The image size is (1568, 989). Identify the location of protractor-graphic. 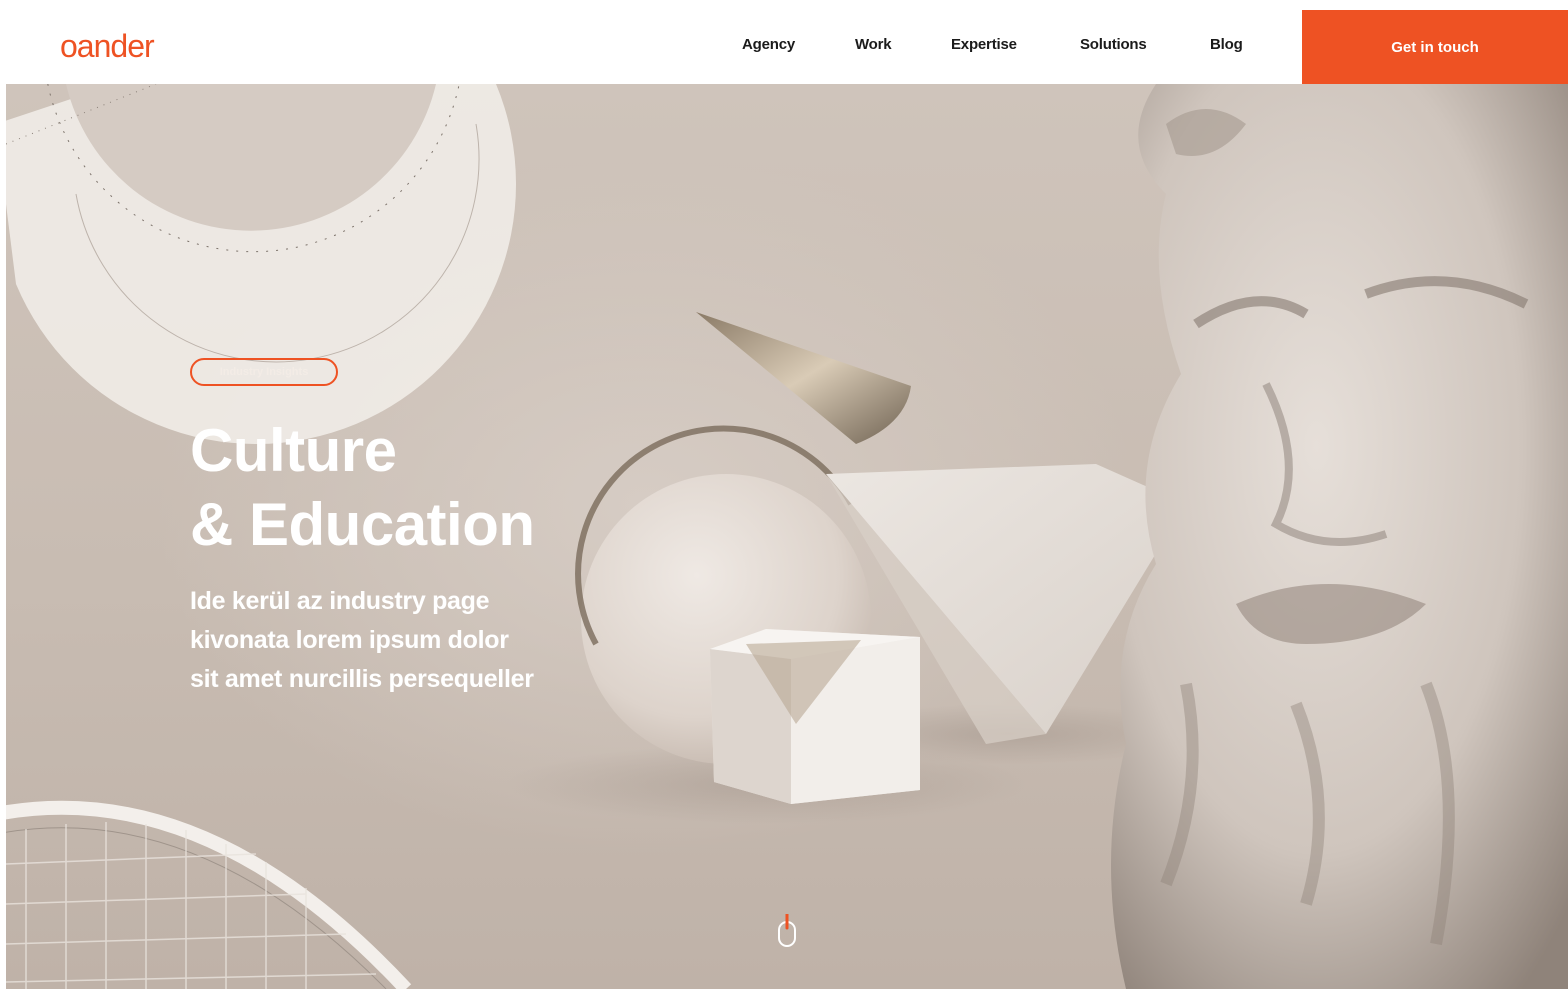
(261, 264).